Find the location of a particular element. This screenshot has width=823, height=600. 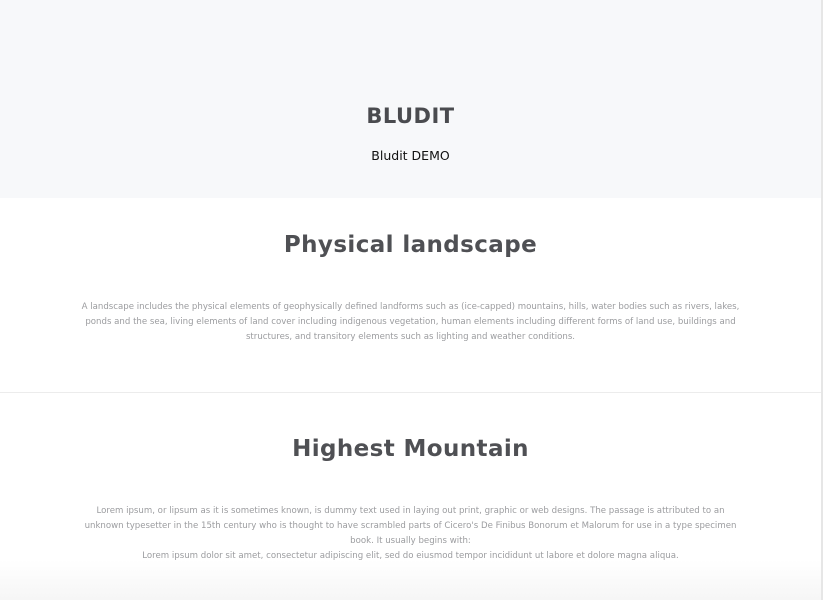

site-slogan: Bludit DEMO is located at coordinates (410, 155).